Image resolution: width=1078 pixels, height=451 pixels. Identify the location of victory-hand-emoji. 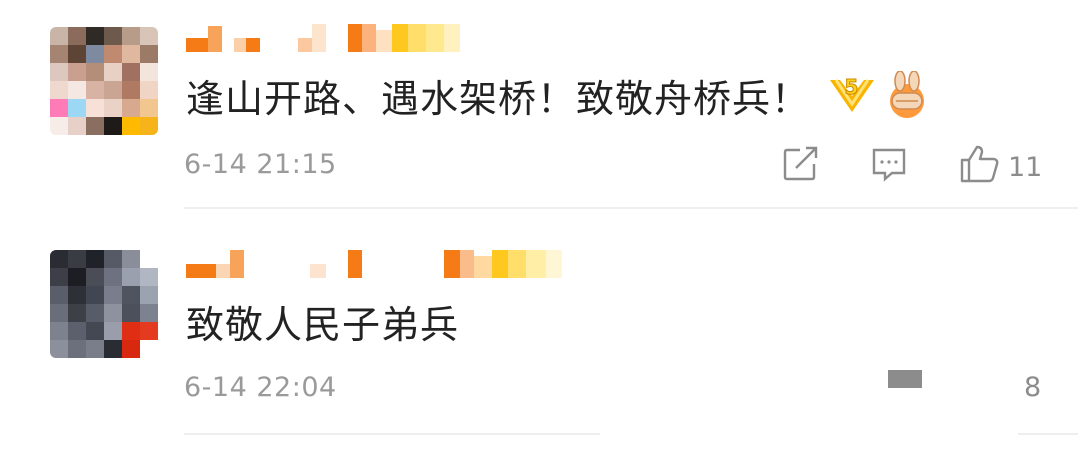
(907, 95).